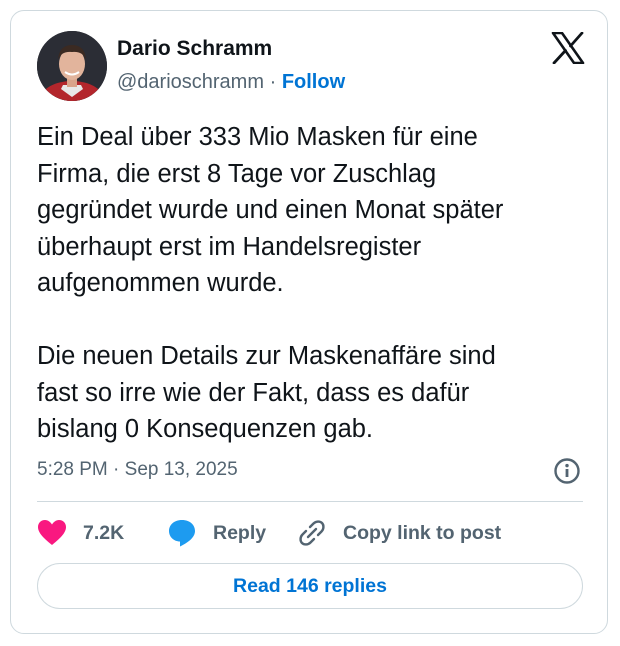  I want to click on avatar, so click(72, 66).